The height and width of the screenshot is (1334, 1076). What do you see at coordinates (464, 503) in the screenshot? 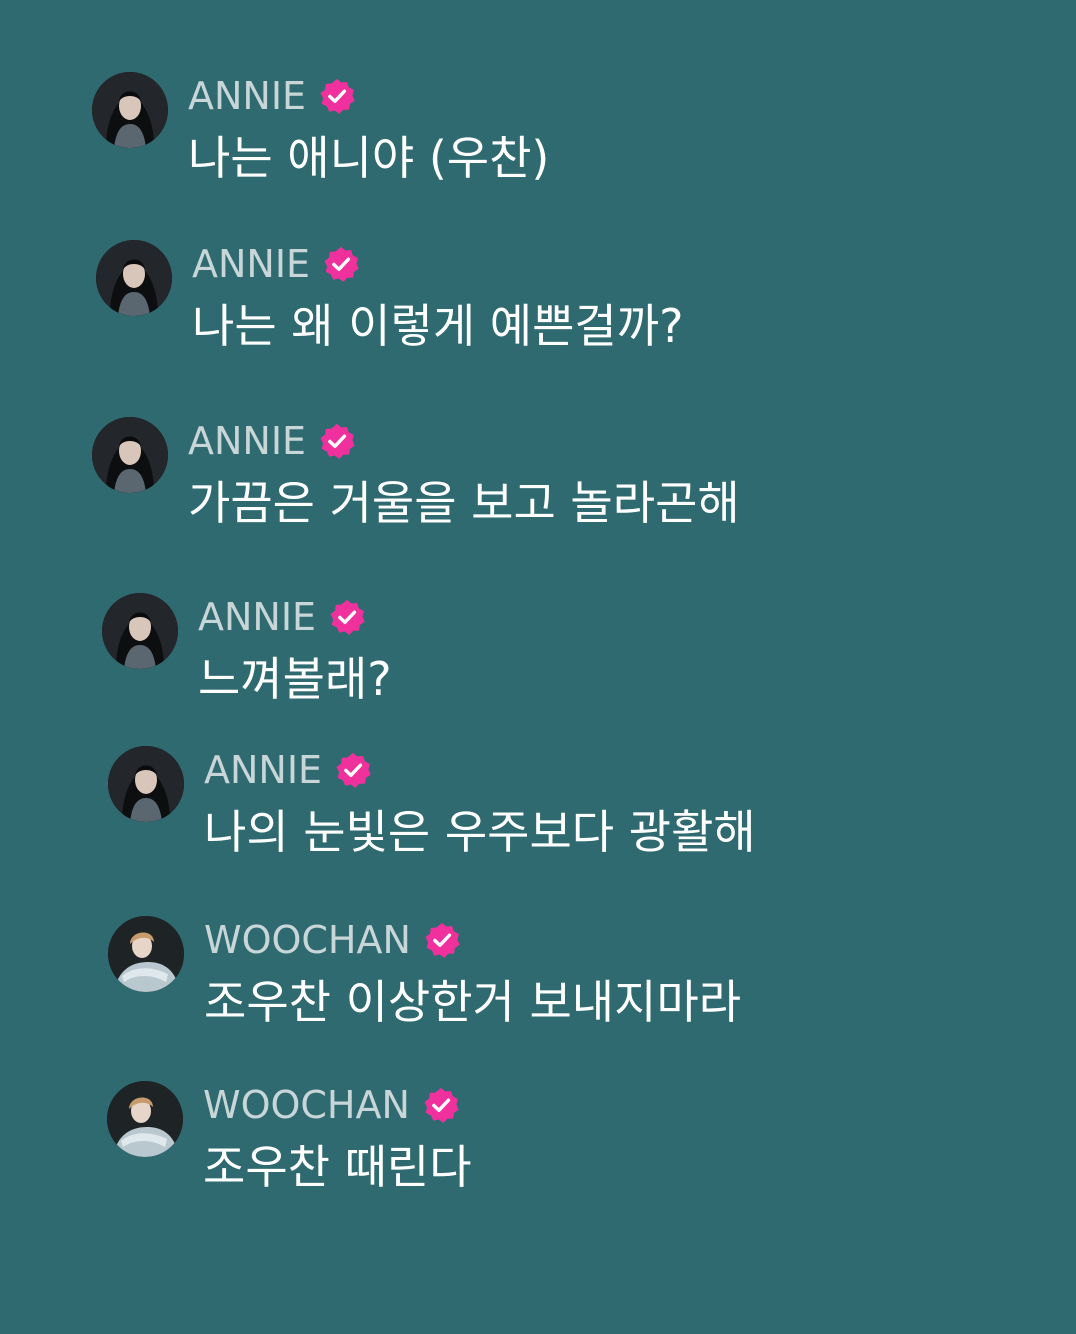
I see `message-text: 가끔은 거울을 보고 놀라곤해` at bounding box center [464, 503].